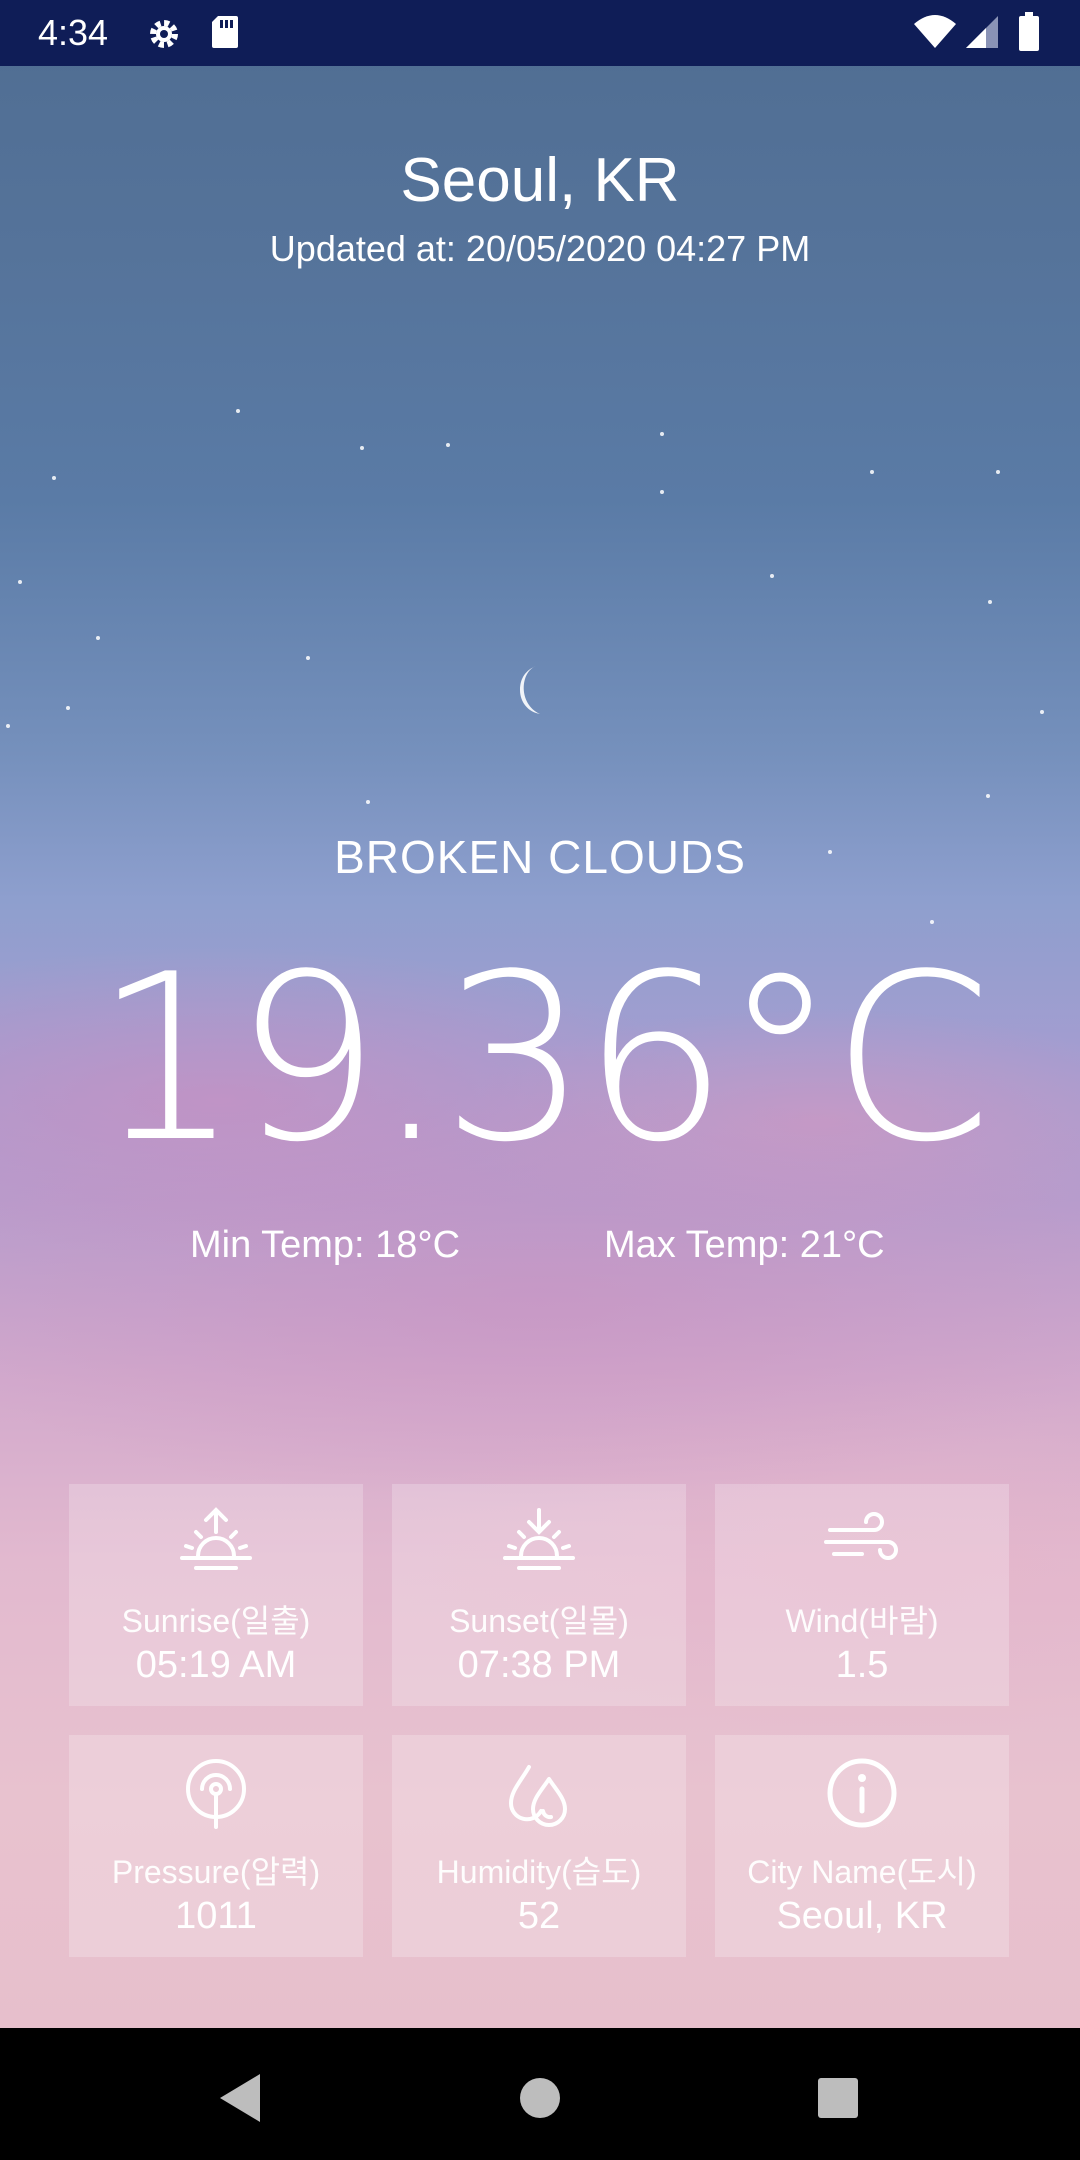 Image resolution: width=1080 pixels, height=2160 pixels. I want to click on sunset-tile: Sunset(일몰) 07:38 PM, so click(539, 1595).